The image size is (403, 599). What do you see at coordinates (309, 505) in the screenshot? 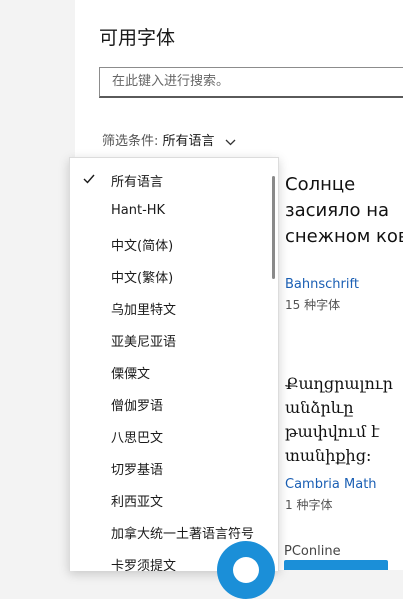
I see `font-count: 1 种字体` at bounding box center [309, 505].